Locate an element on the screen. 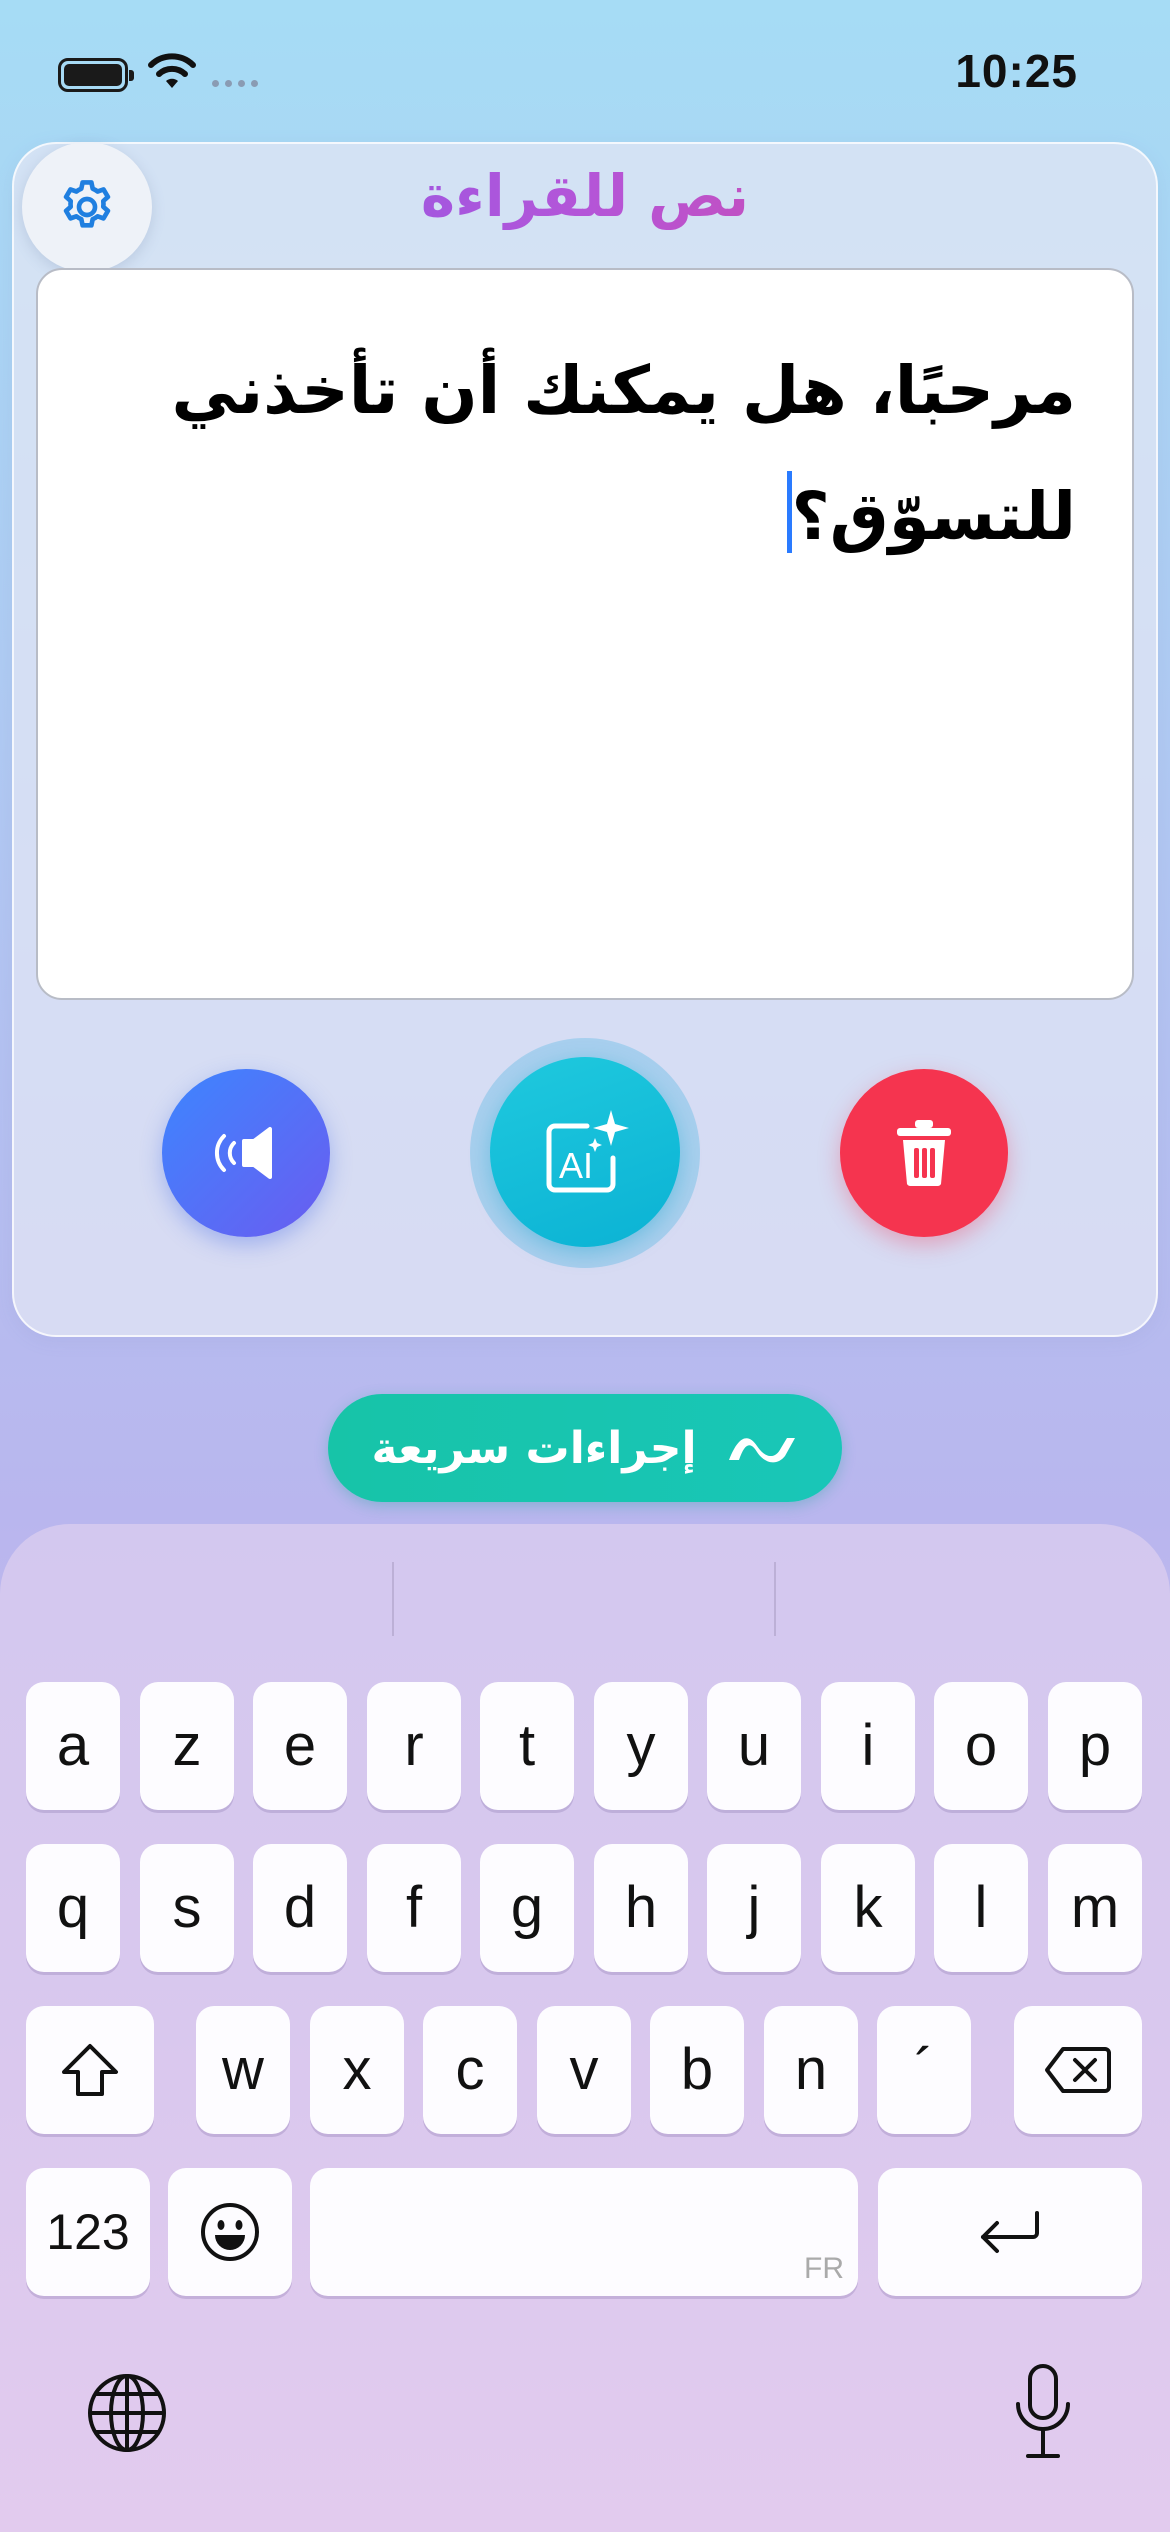  quick-actions-button: إجراءات سريعة is located at coordinates (585, 1448).